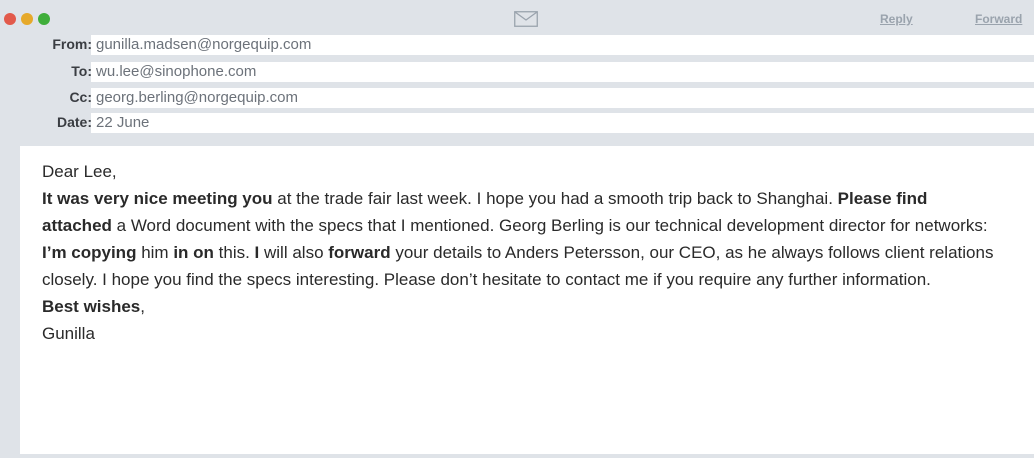 The width and height of the screenshot is (1034, 458). I want to click on cc-field: georg.berling@norgequip.com, so click(562, 98).